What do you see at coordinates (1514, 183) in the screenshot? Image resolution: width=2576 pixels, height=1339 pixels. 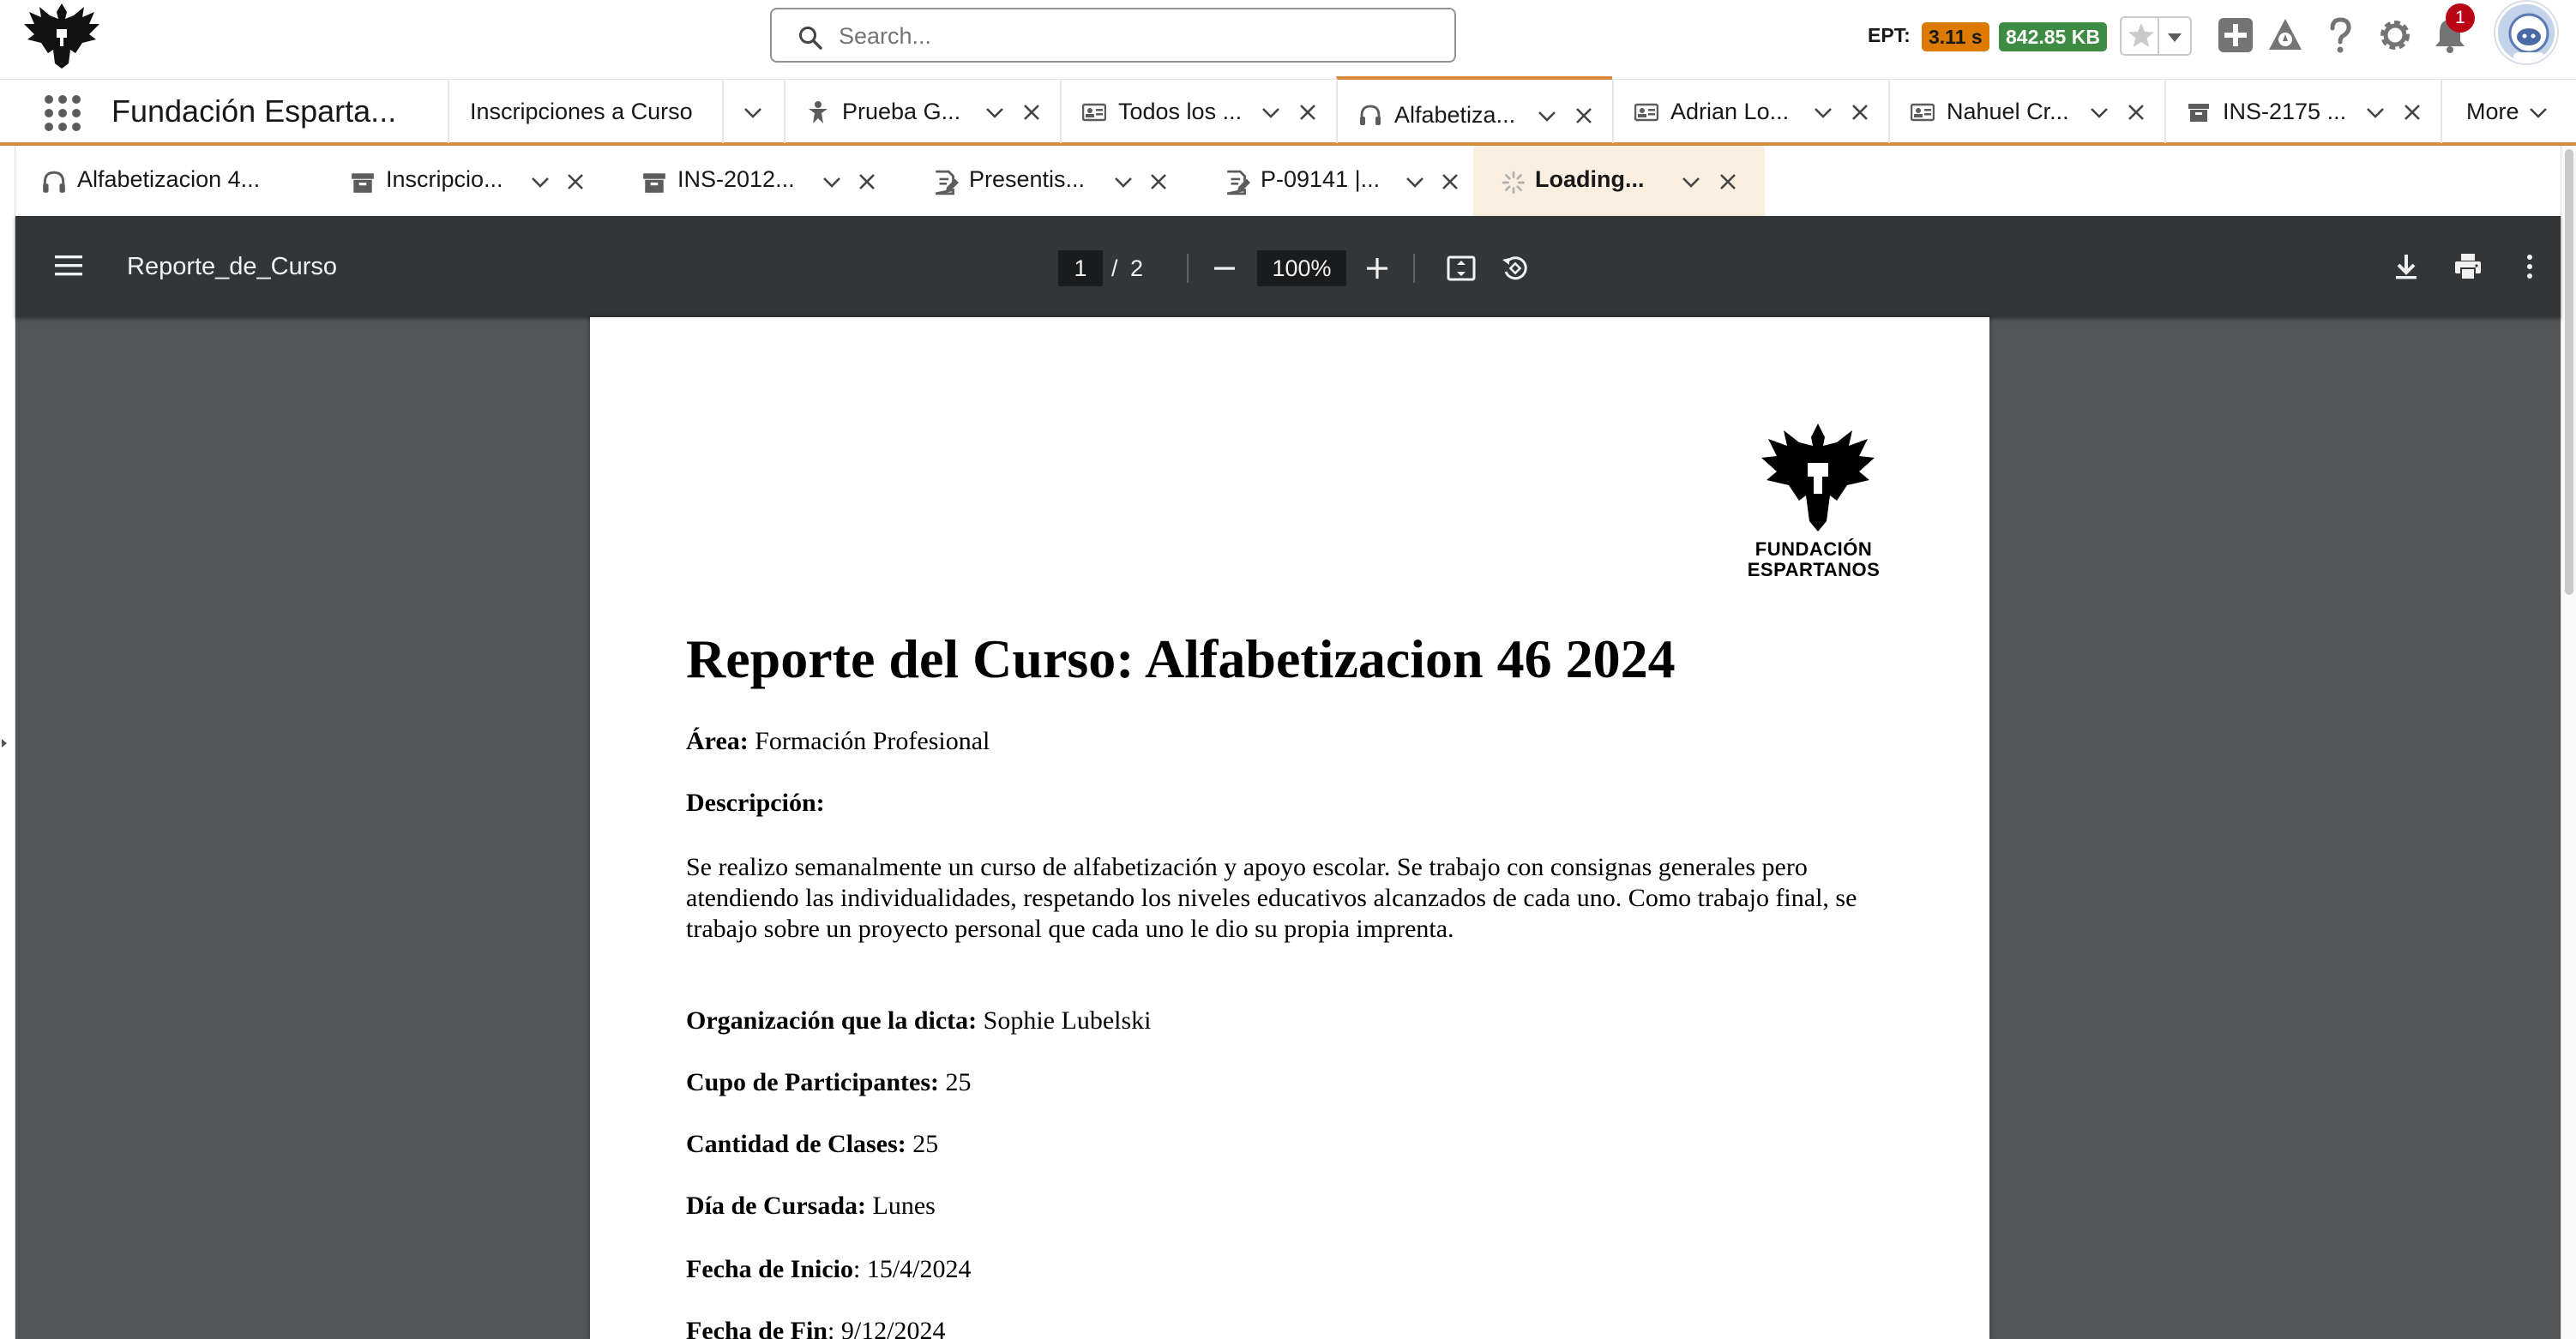 I see `loading-spinner-icon` at bounding box center [1514, 183].